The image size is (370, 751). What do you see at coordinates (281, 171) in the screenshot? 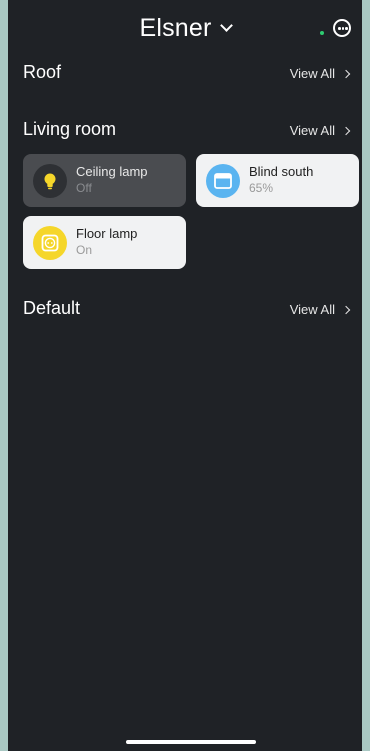
I see `device-name: Blind south` at bounding box center [281, 171].